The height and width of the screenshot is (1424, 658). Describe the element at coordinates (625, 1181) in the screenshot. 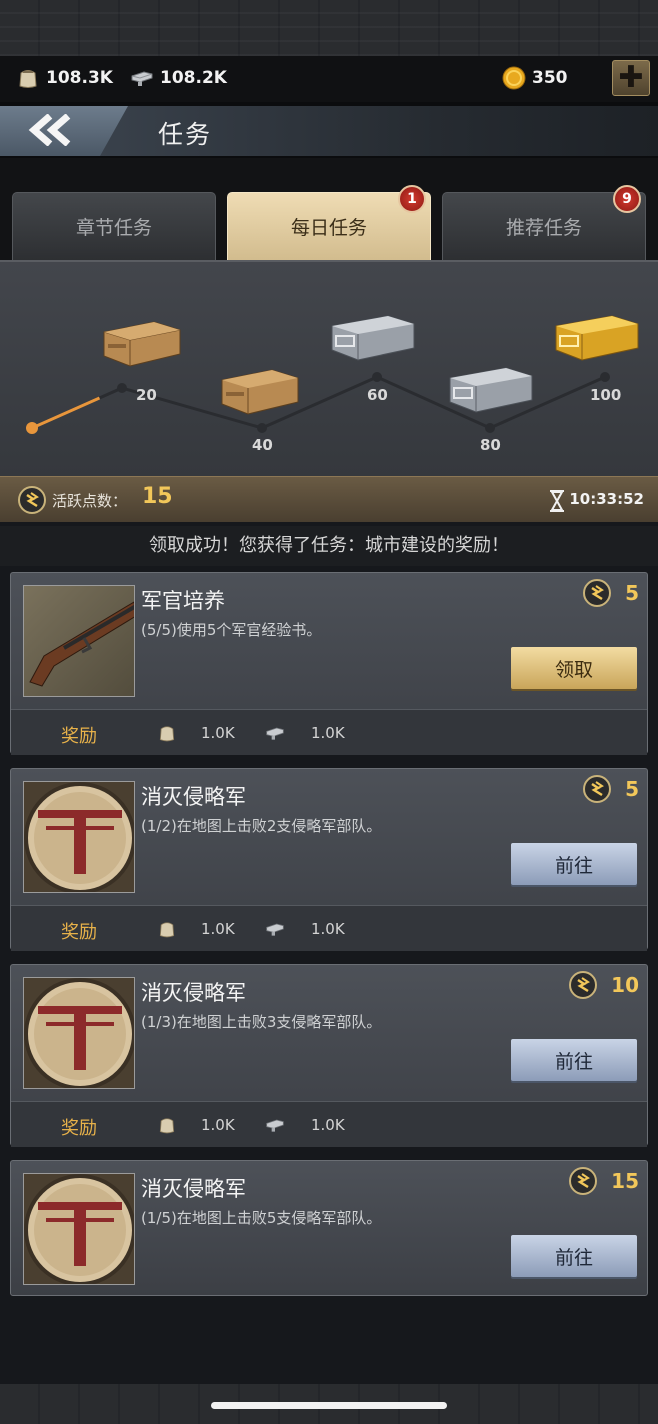

I see `task-points-value: 15` at that location.